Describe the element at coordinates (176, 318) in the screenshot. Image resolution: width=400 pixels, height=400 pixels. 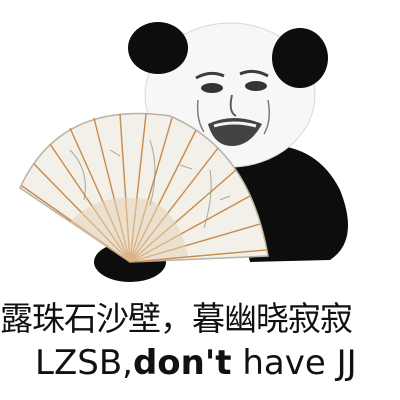
I see `caption-chinese-line: 露珠石沙壁，暮幽晓寂寂` at that location.